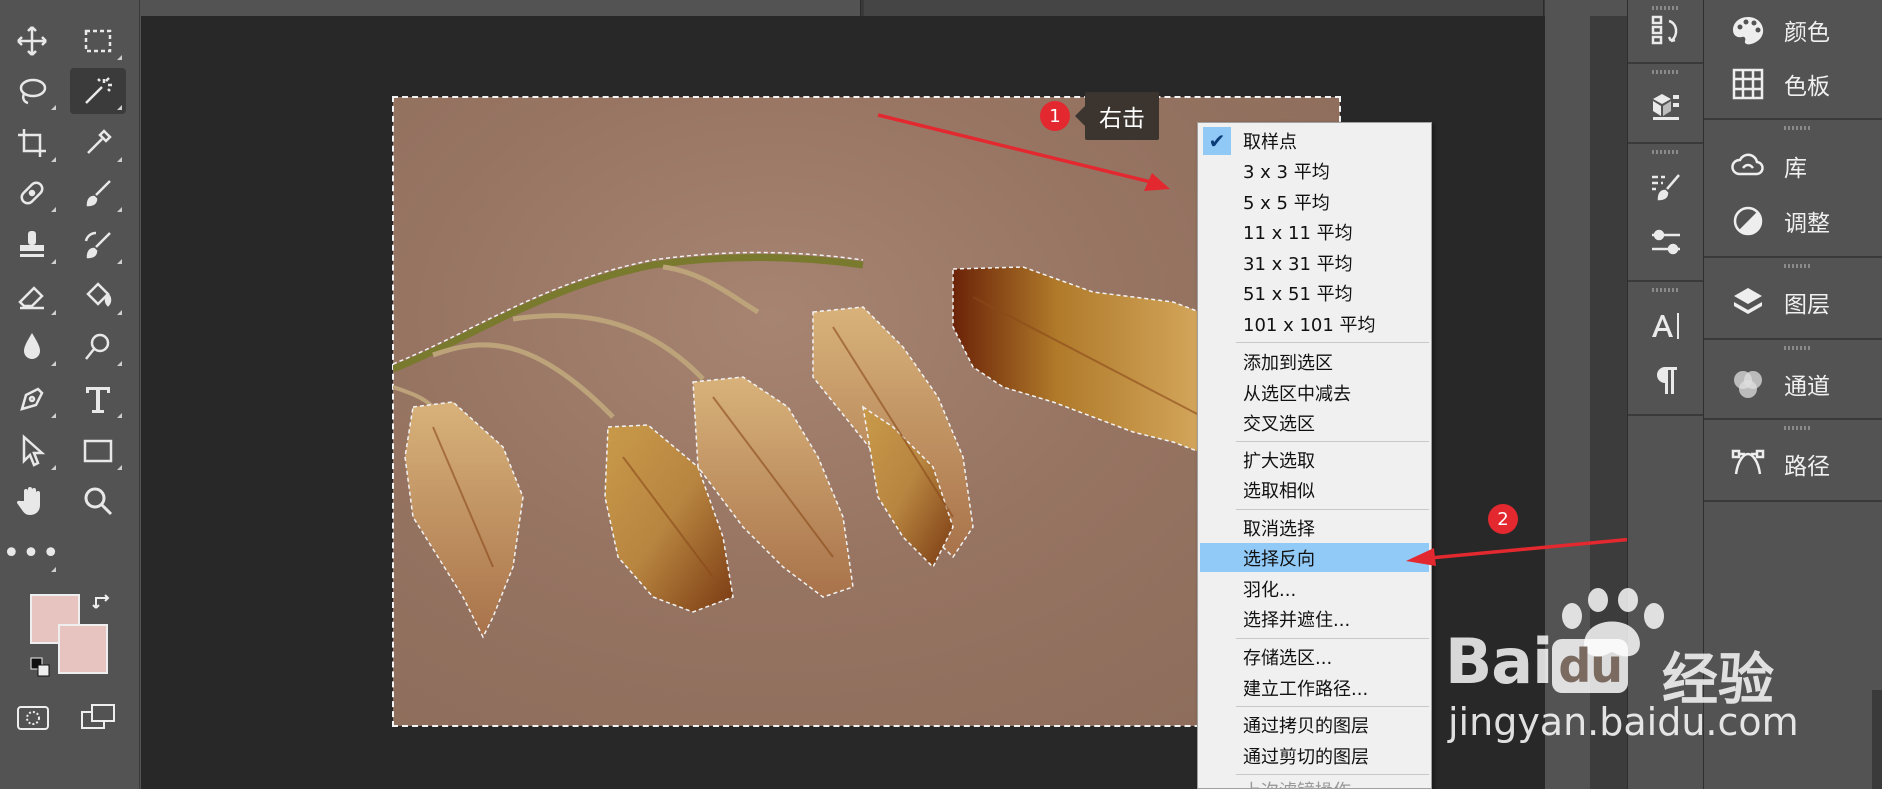 Image resolution: width=1882 pixels, height=789 pixels. Describe the element at coordinates (1204, 8) in the screenshot. I see `document-tab` at that location.